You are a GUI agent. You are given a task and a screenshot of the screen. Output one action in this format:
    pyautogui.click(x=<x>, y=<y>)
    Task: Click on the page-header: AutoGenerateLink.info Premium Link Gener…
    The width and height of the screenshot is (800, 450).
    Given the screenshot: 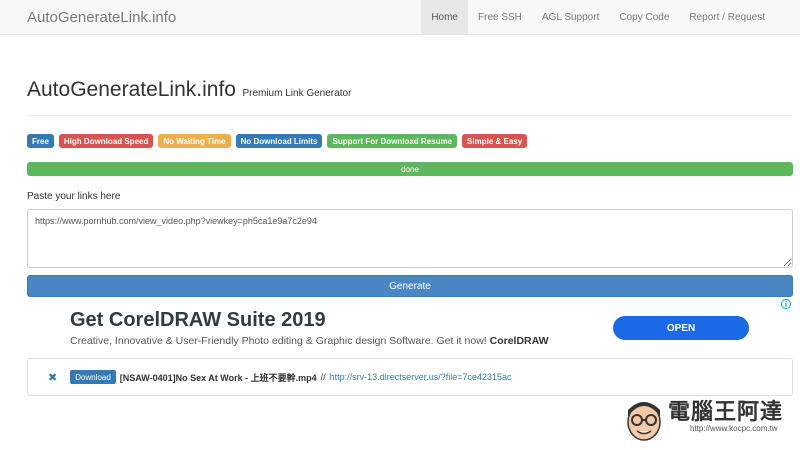 What is the action you would take?
    pyautogui.click(x=410, y=97)
    